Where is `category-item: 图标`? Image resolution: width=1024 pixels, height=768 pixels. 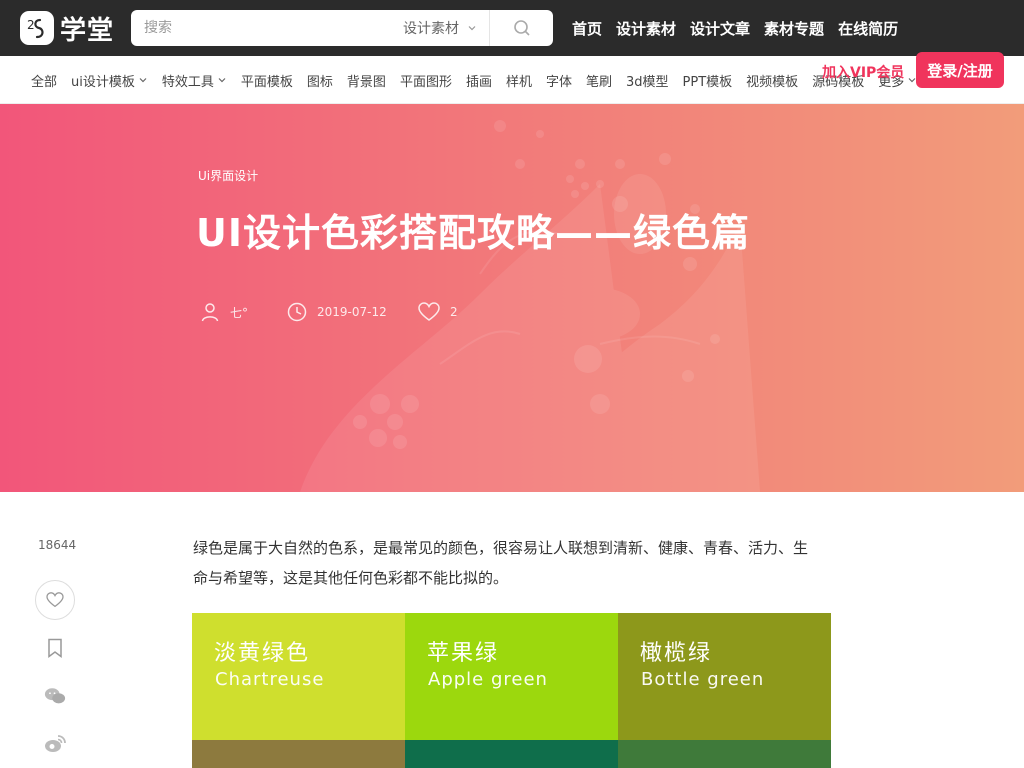 category-item: 图标 is located at coordinates (320, 80).